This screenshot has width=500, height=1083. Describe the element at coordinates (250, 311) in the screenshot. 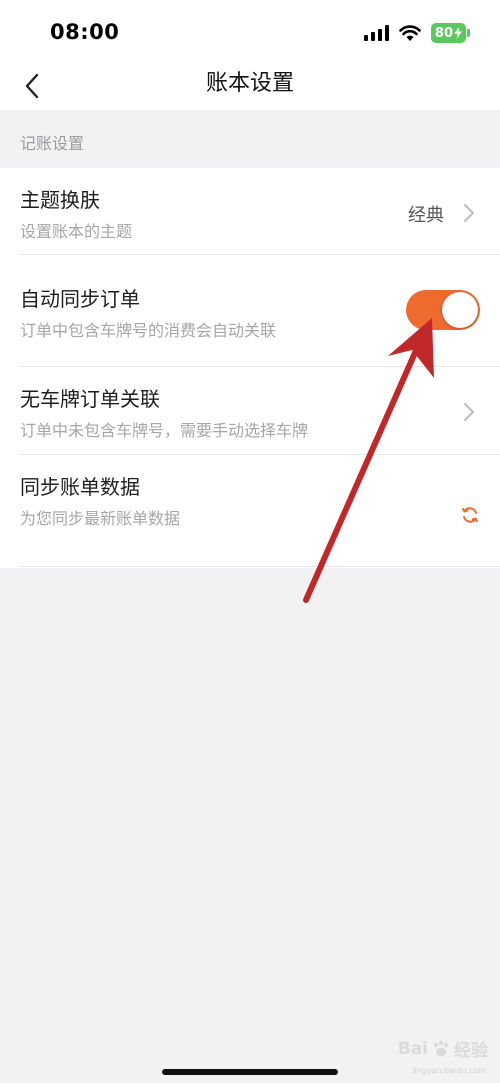

I see `setting-row-auto-sync: 自动同步订单 订单中包含车牌号的消费会自动关联` at that location.